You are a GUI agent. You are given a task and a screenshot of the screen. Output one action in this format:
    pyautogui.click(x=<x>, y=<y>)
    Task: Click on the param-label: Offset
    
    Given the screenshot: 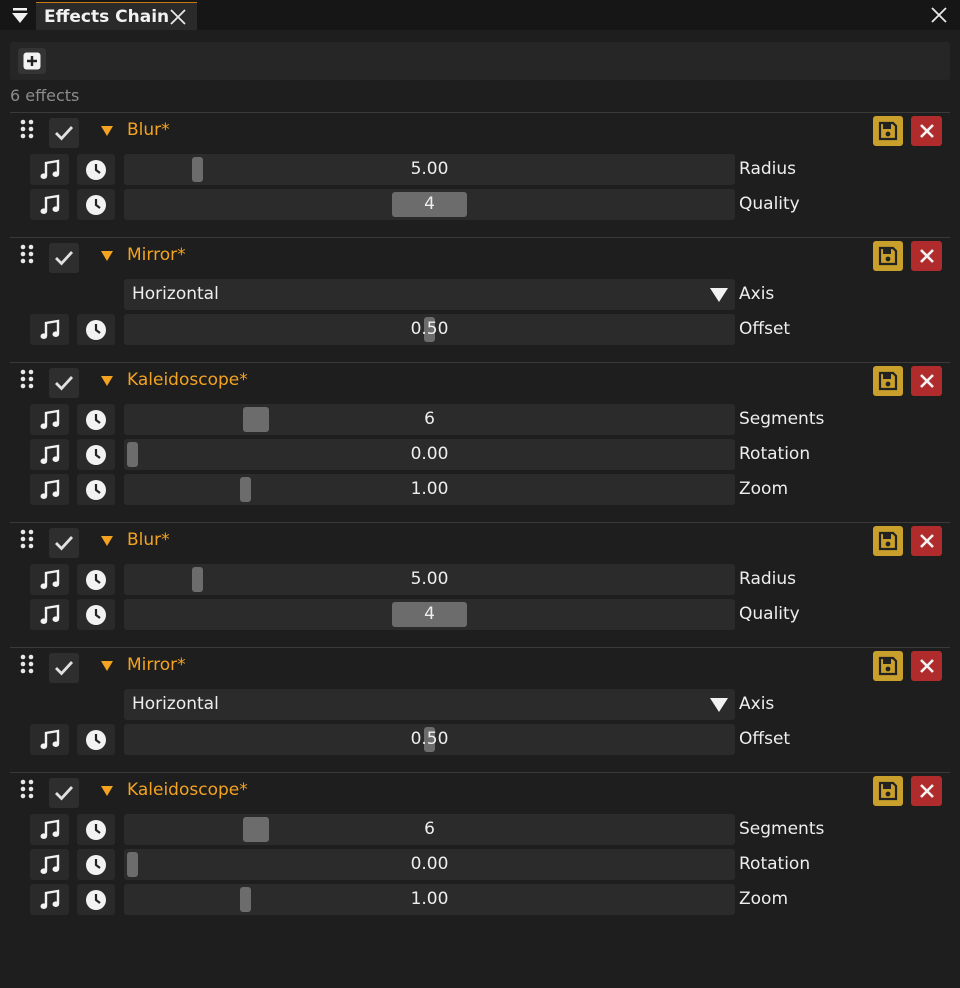 What is the action you would take?
    pyautogui.click(x=765, y=739)
    